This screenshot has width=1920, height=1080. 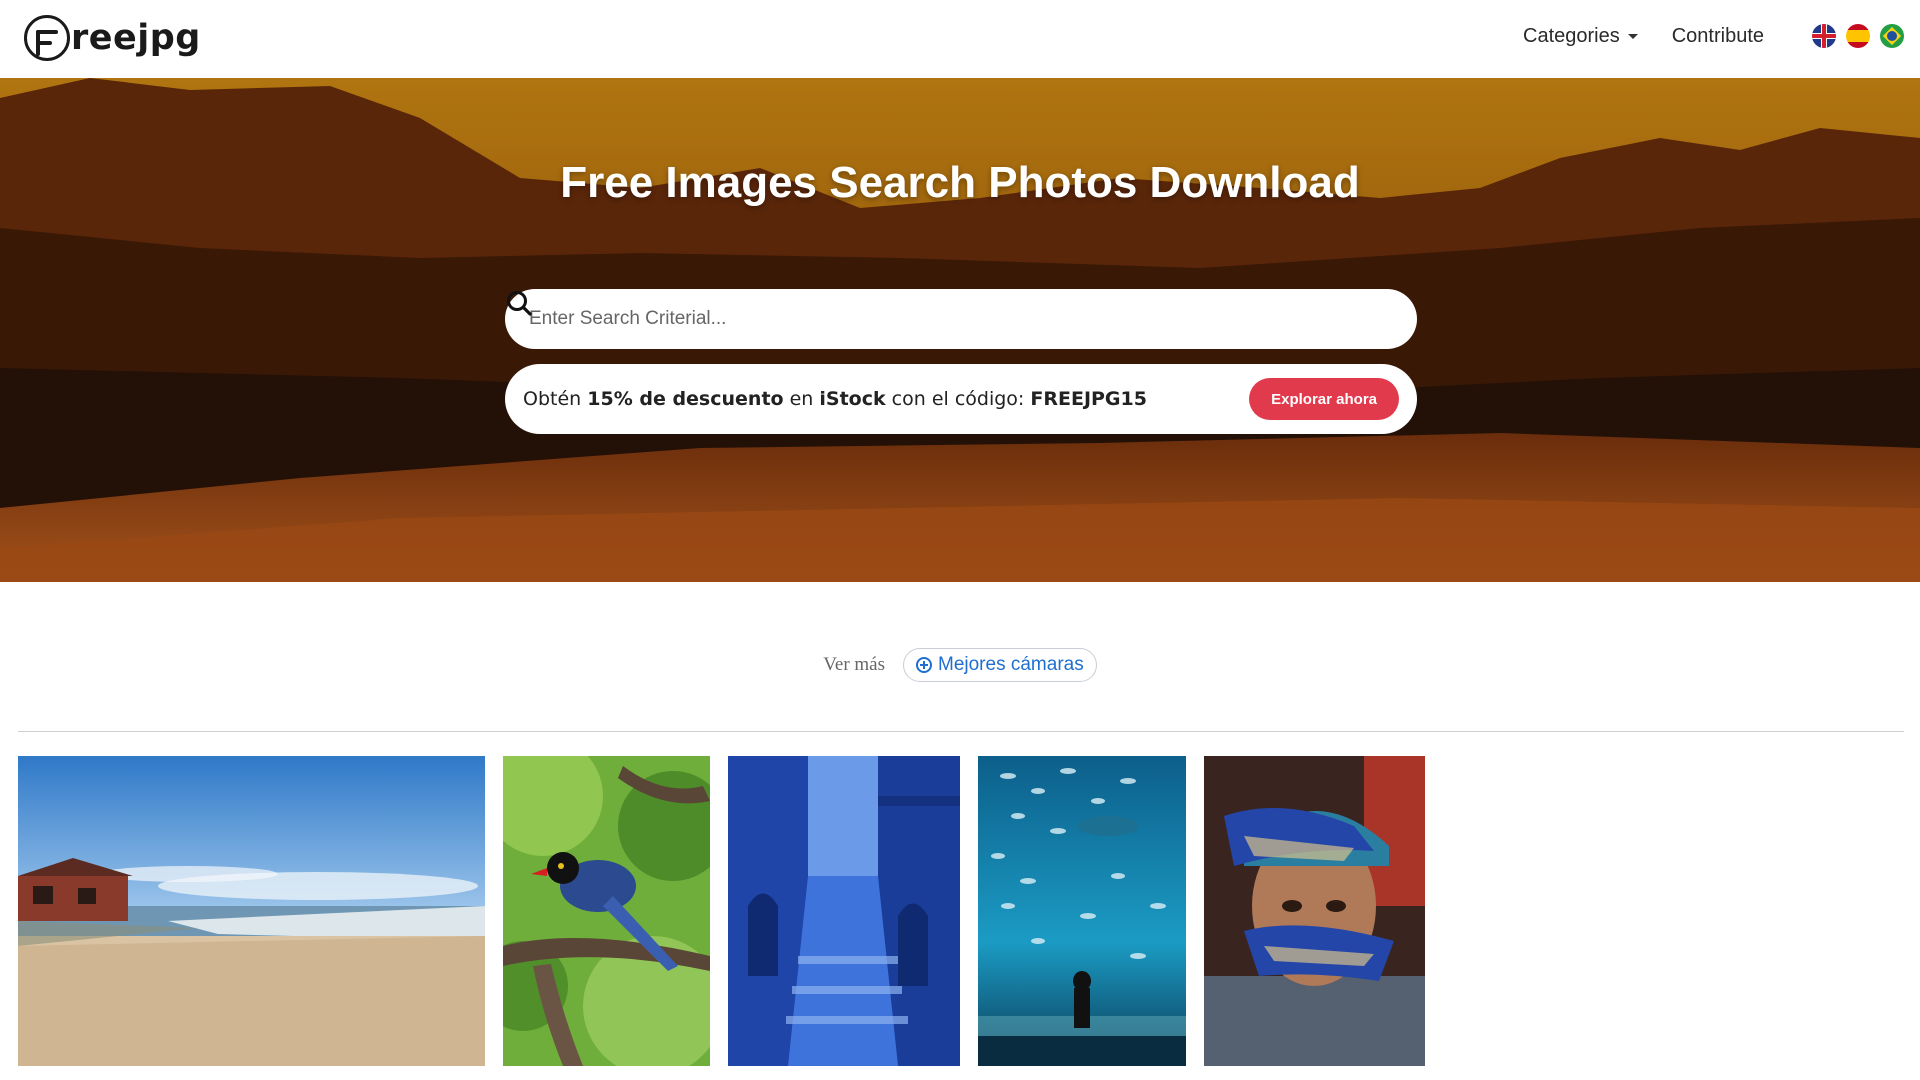 I want to click on blue-city-image, so click(x=844, y=911).